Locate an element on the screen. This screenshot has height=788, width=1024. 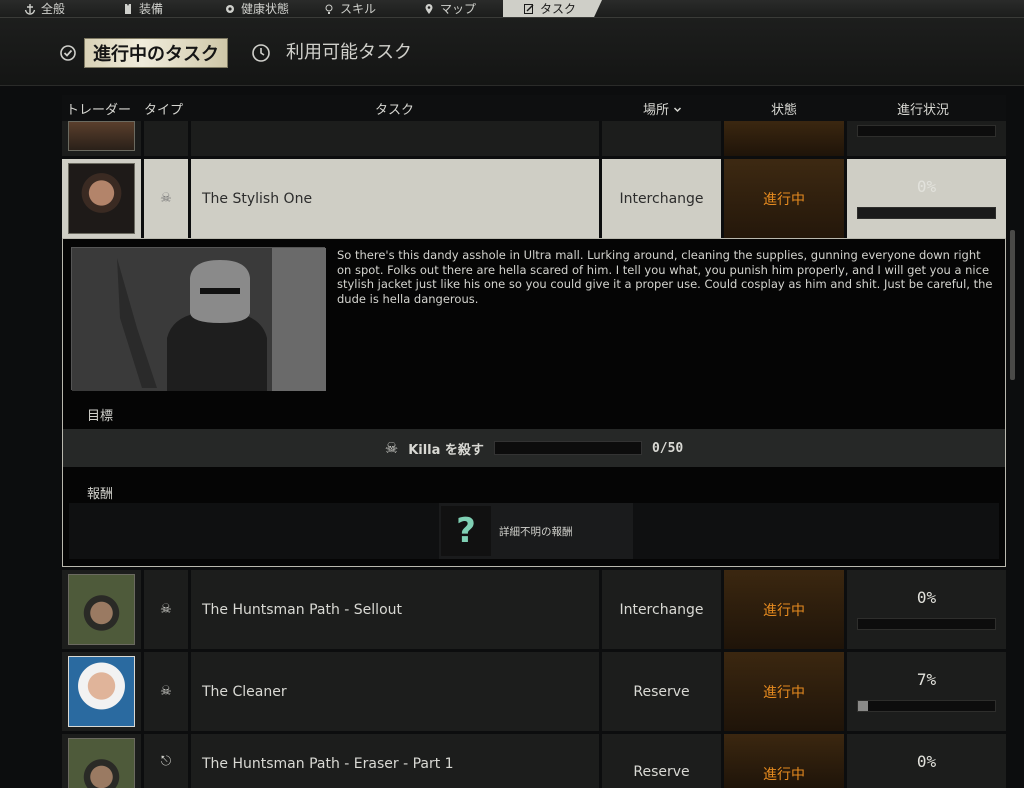
col-state: 状態 is located at coordinates (784, 108).